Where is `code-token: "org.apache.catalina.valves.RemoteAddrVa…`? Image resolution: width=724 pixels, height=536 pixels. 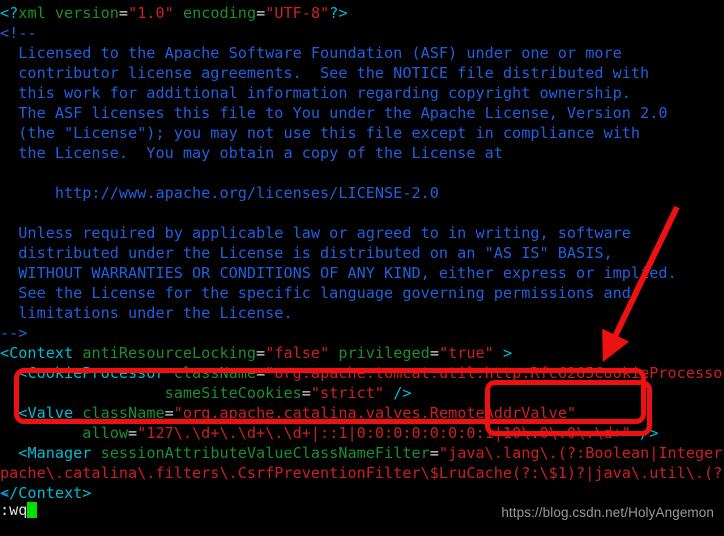 code-token: "org.apache.catalina.valves.RemoteAddrVa… is located at coordinates (375, 413).